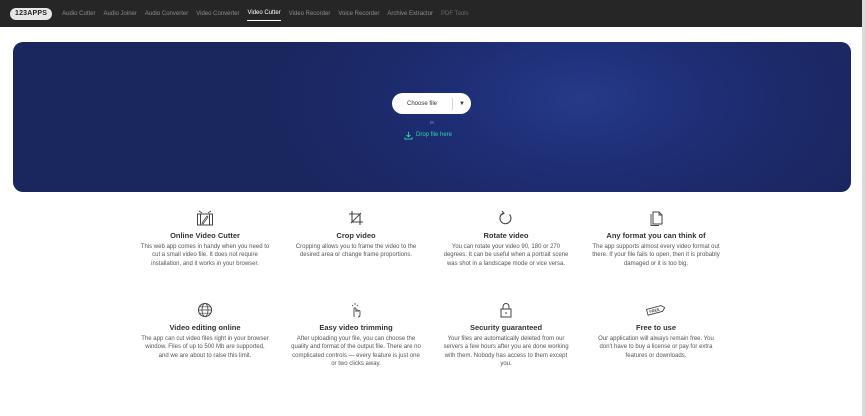 The height and width of the screenshot is (416, 865). Describe the element at coordinates (422, 104) in the screenshot. I see `choose-file-label: Choose file` at that location.